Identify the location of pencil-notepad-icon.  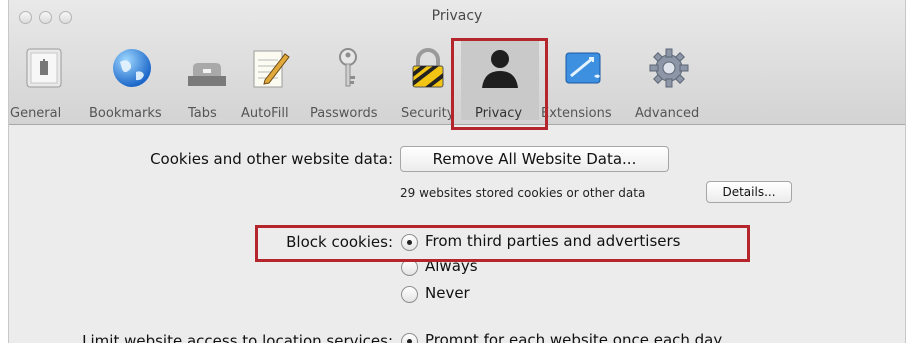
(271, 69).